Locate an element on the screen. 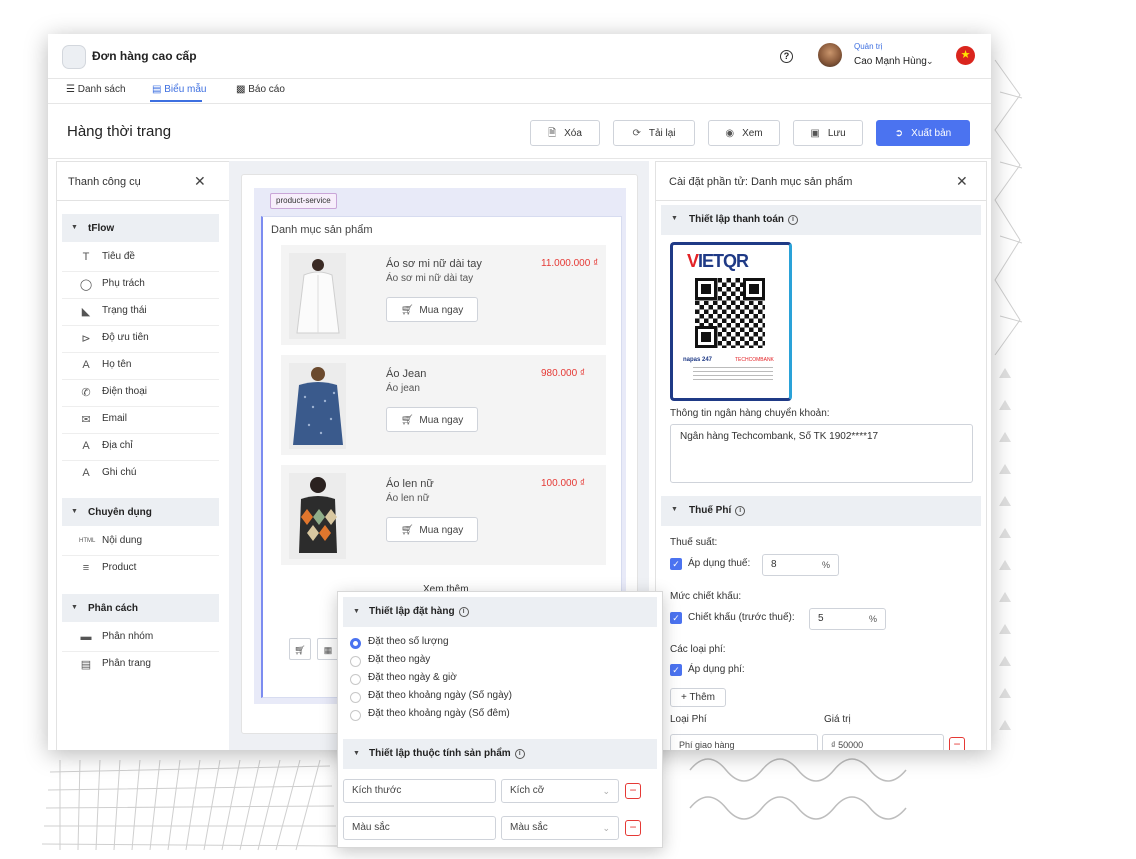 The height and width of the screenshot is (859, 1136). chevron-down-icon: ⌄ is located at coordinates (184, 53).